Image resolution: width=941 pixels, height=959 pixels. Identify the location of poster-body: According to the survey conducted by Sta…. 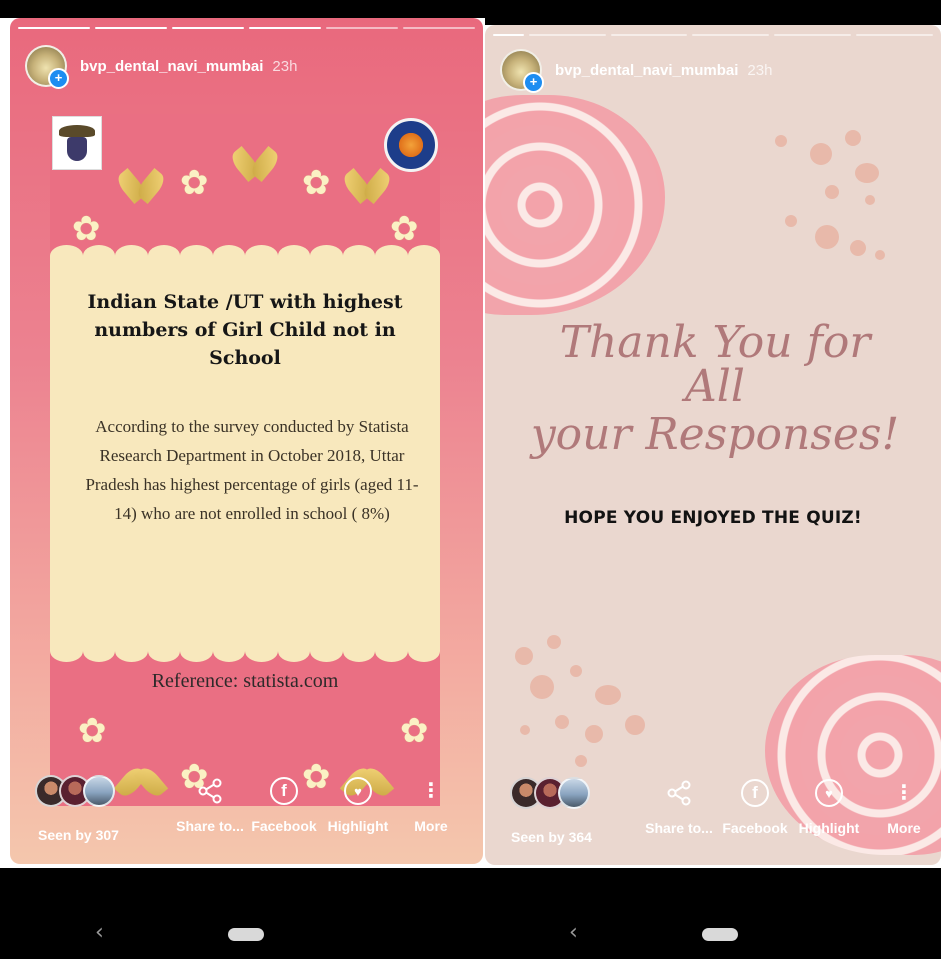
(248, 470).